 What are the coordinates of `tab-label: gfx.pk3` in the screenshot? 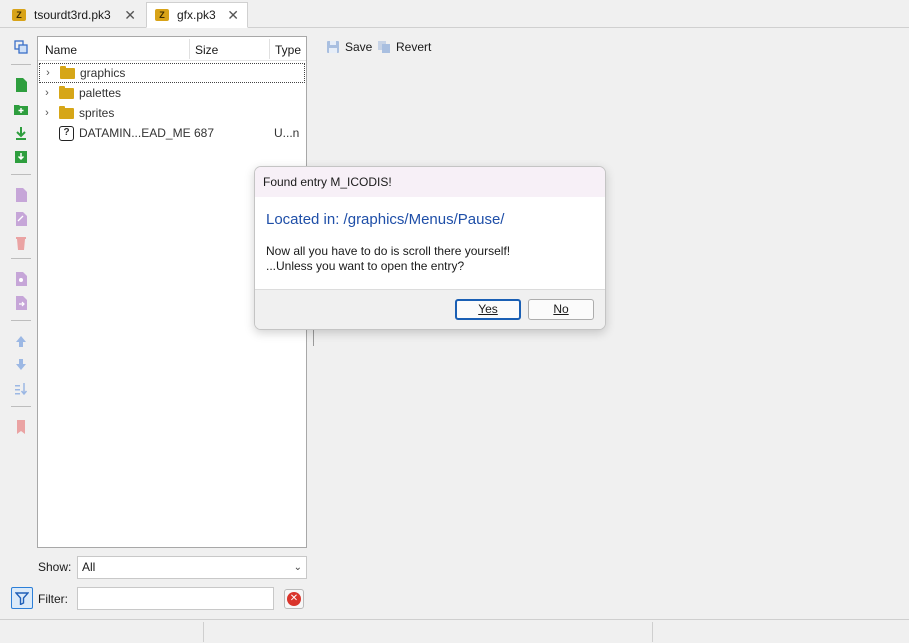 It's located at (196, 15).